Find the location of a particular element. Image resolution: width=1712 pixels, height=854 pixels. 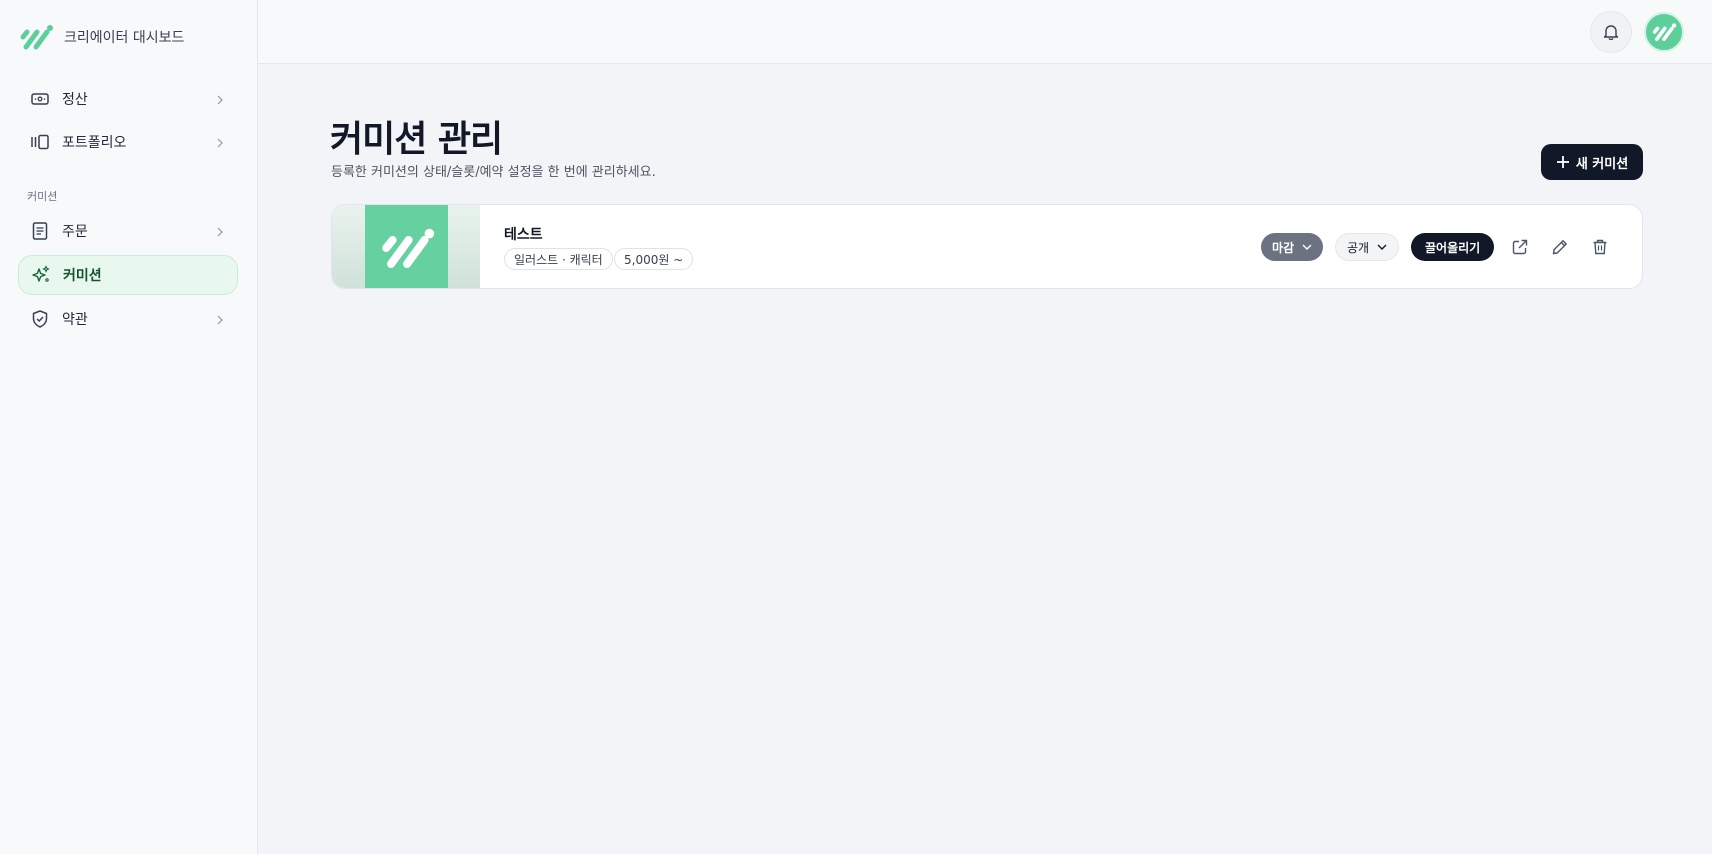

bump-label: 끌어올리기 is located at coordinates (1453, 247).